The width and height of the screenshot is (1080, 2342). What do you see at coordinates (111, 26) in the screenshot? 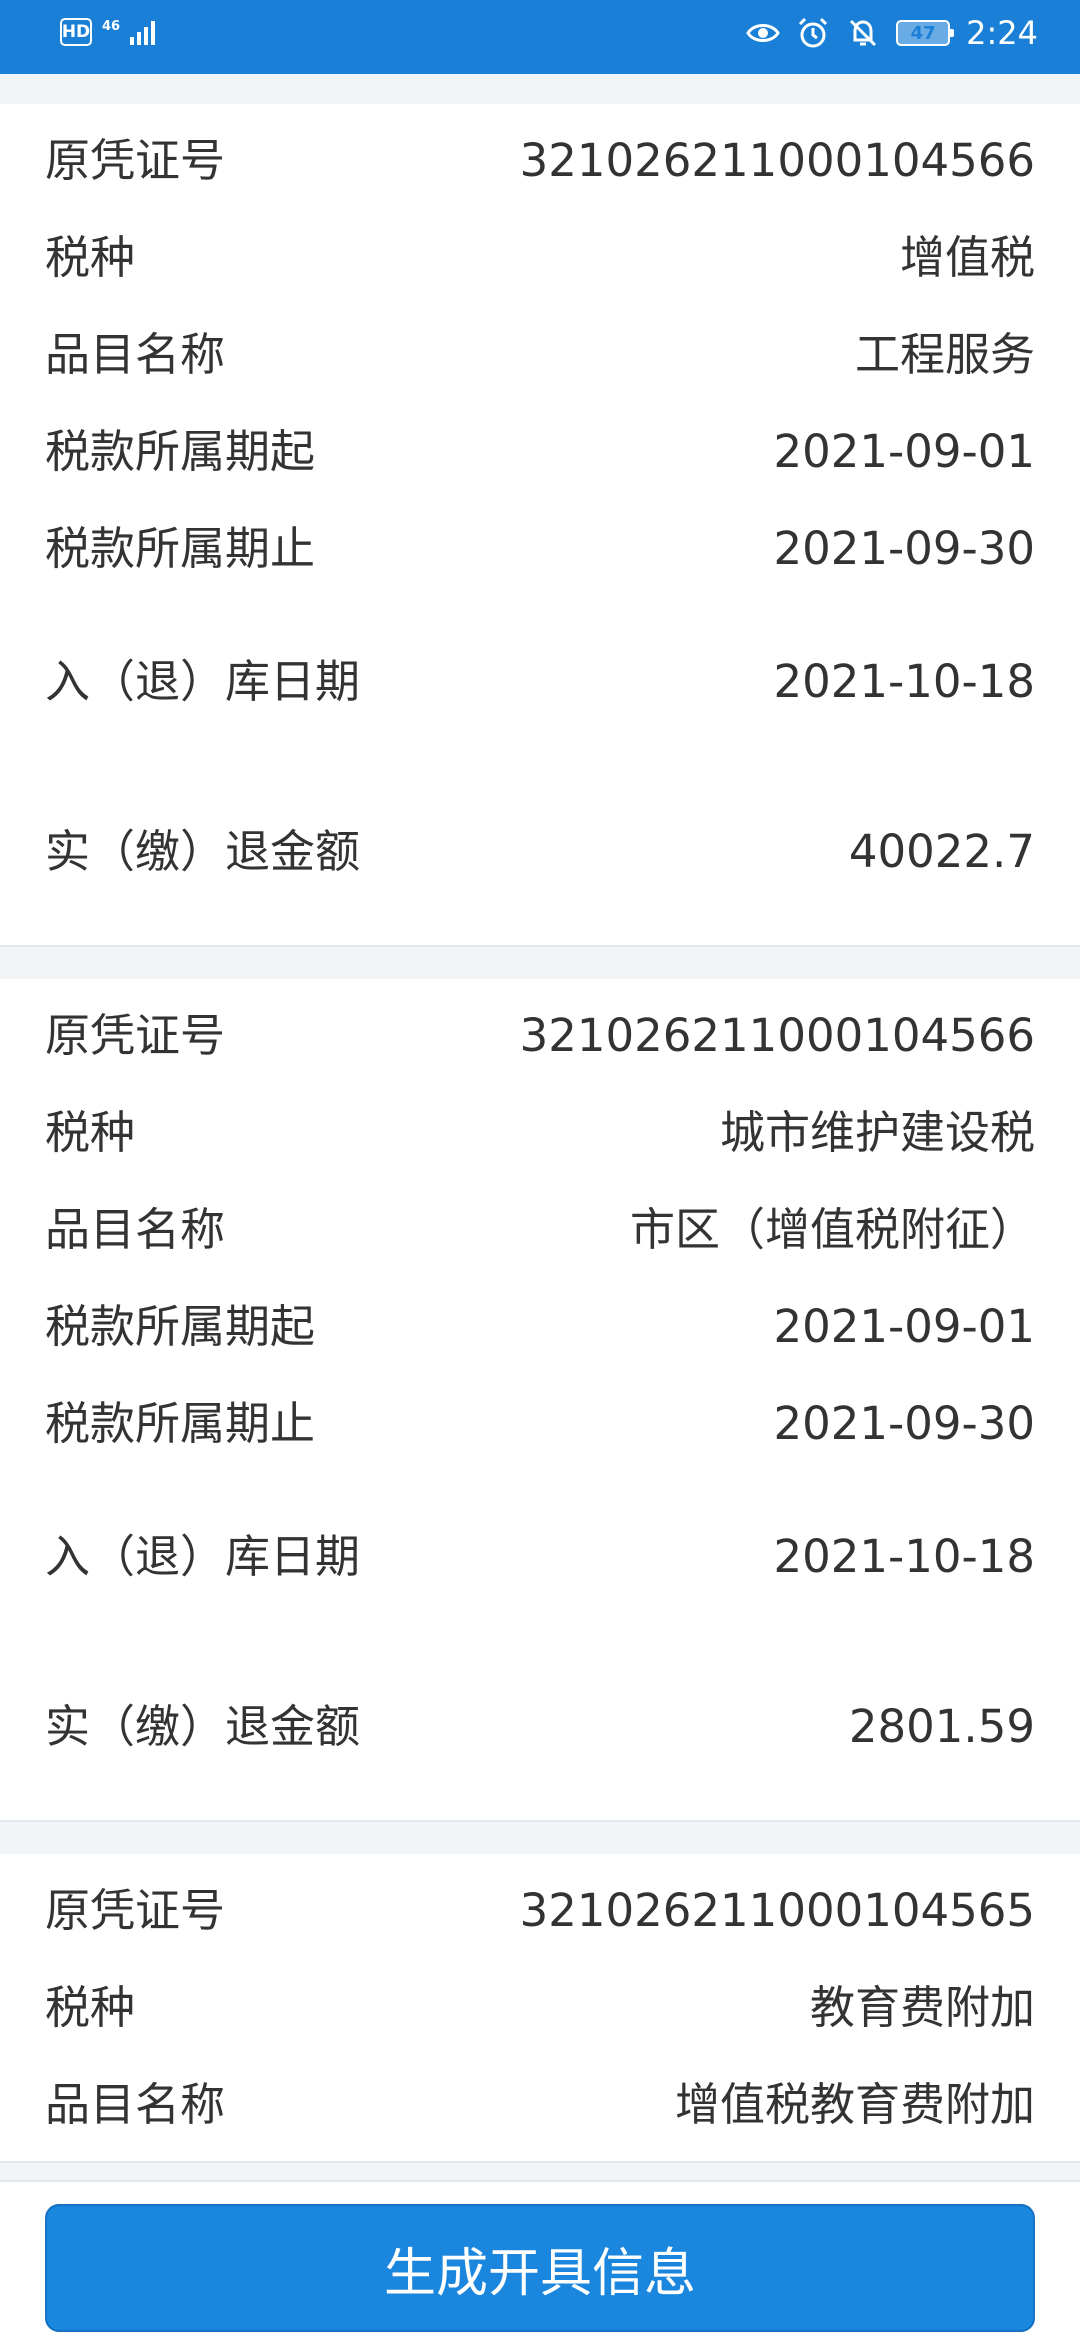
I see `network-type: 46` at bounding box center [111, 26].